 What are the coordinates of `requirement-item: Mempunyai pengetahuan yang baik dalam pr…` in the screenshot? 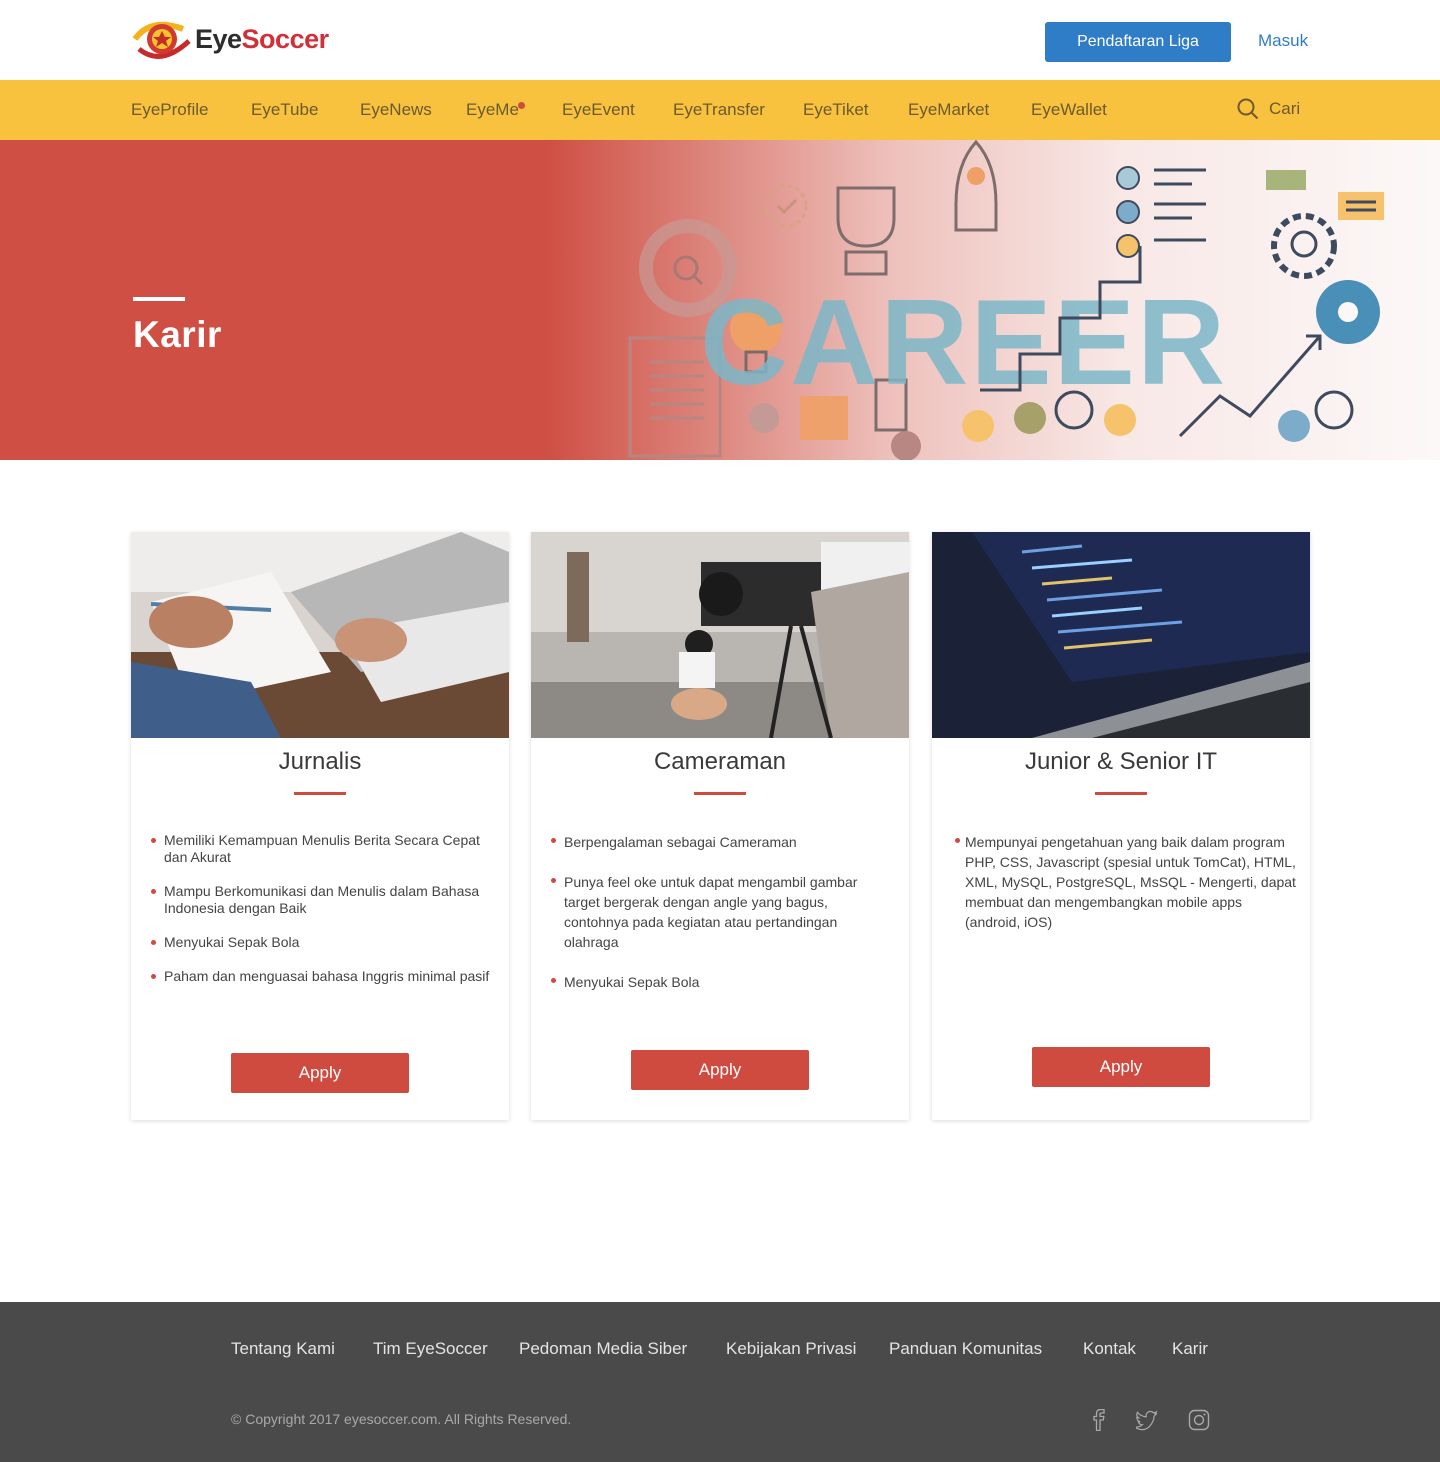 It's located at (1124, 882).